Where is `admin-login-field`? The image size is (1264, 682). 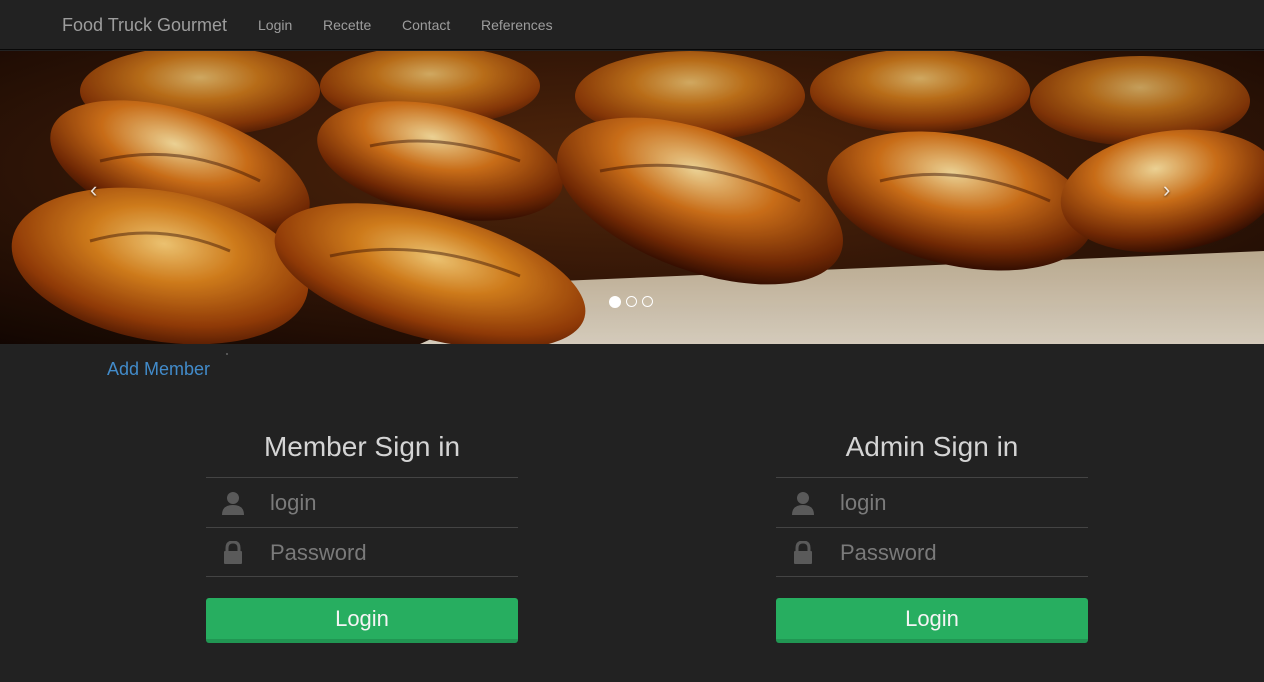 admin-login-field is located at coordinates (932, 502).